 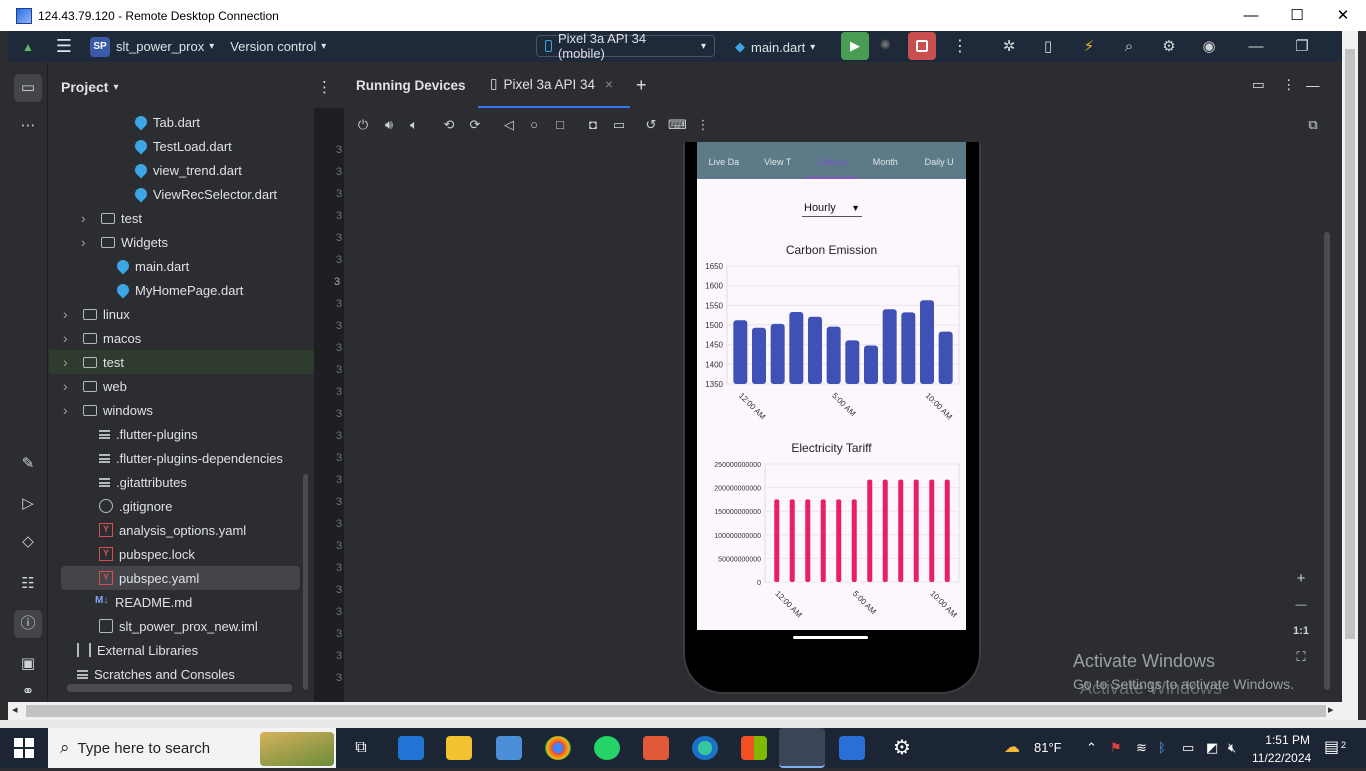 What do you see at coordinates (625, 46) in the screenshot?
I see `device-selector: Pixel 3a API 34 (mobile) ▾` at bounding box center [625, 46].